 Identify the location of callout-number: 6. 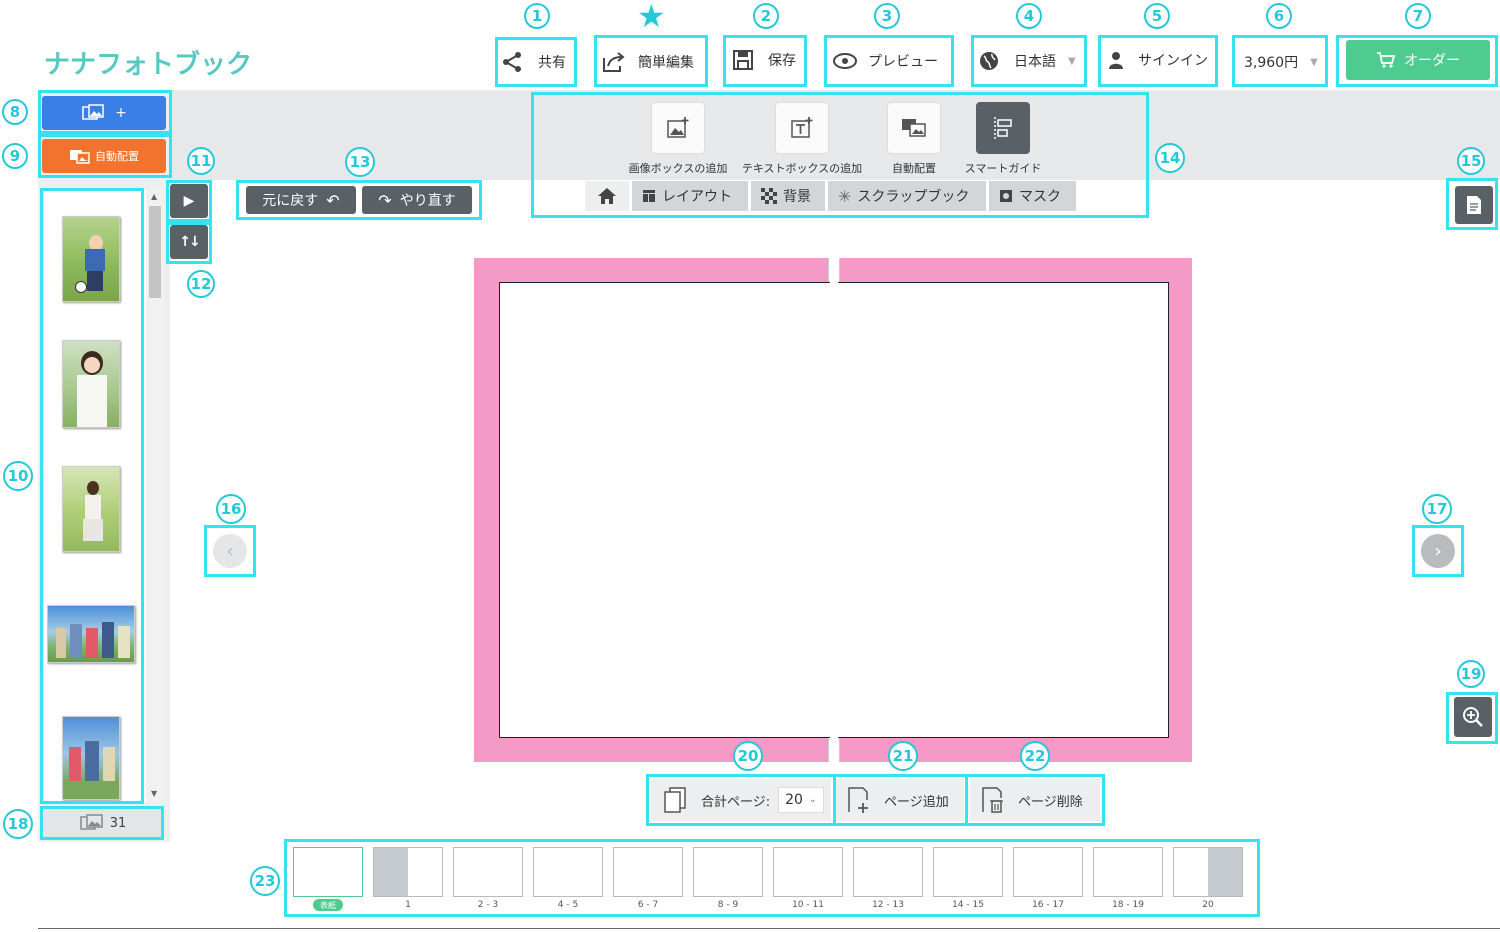
(1279, 16).